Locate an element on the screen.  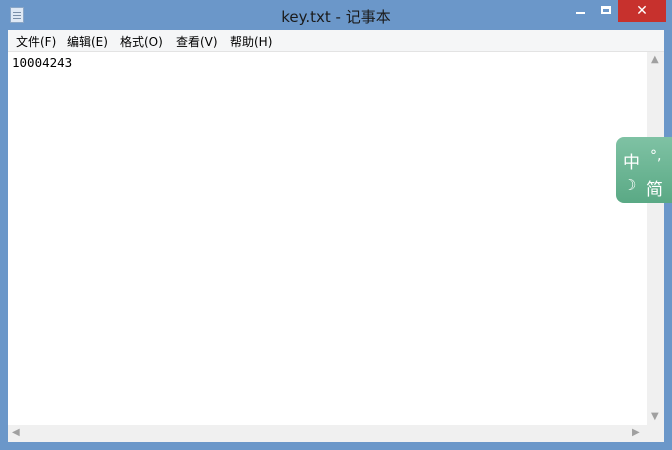
menu-bar: 文件(F) 编辑(E) 格式(O) 查看(V) 帮助(H) is located at coordinates (336, 41).